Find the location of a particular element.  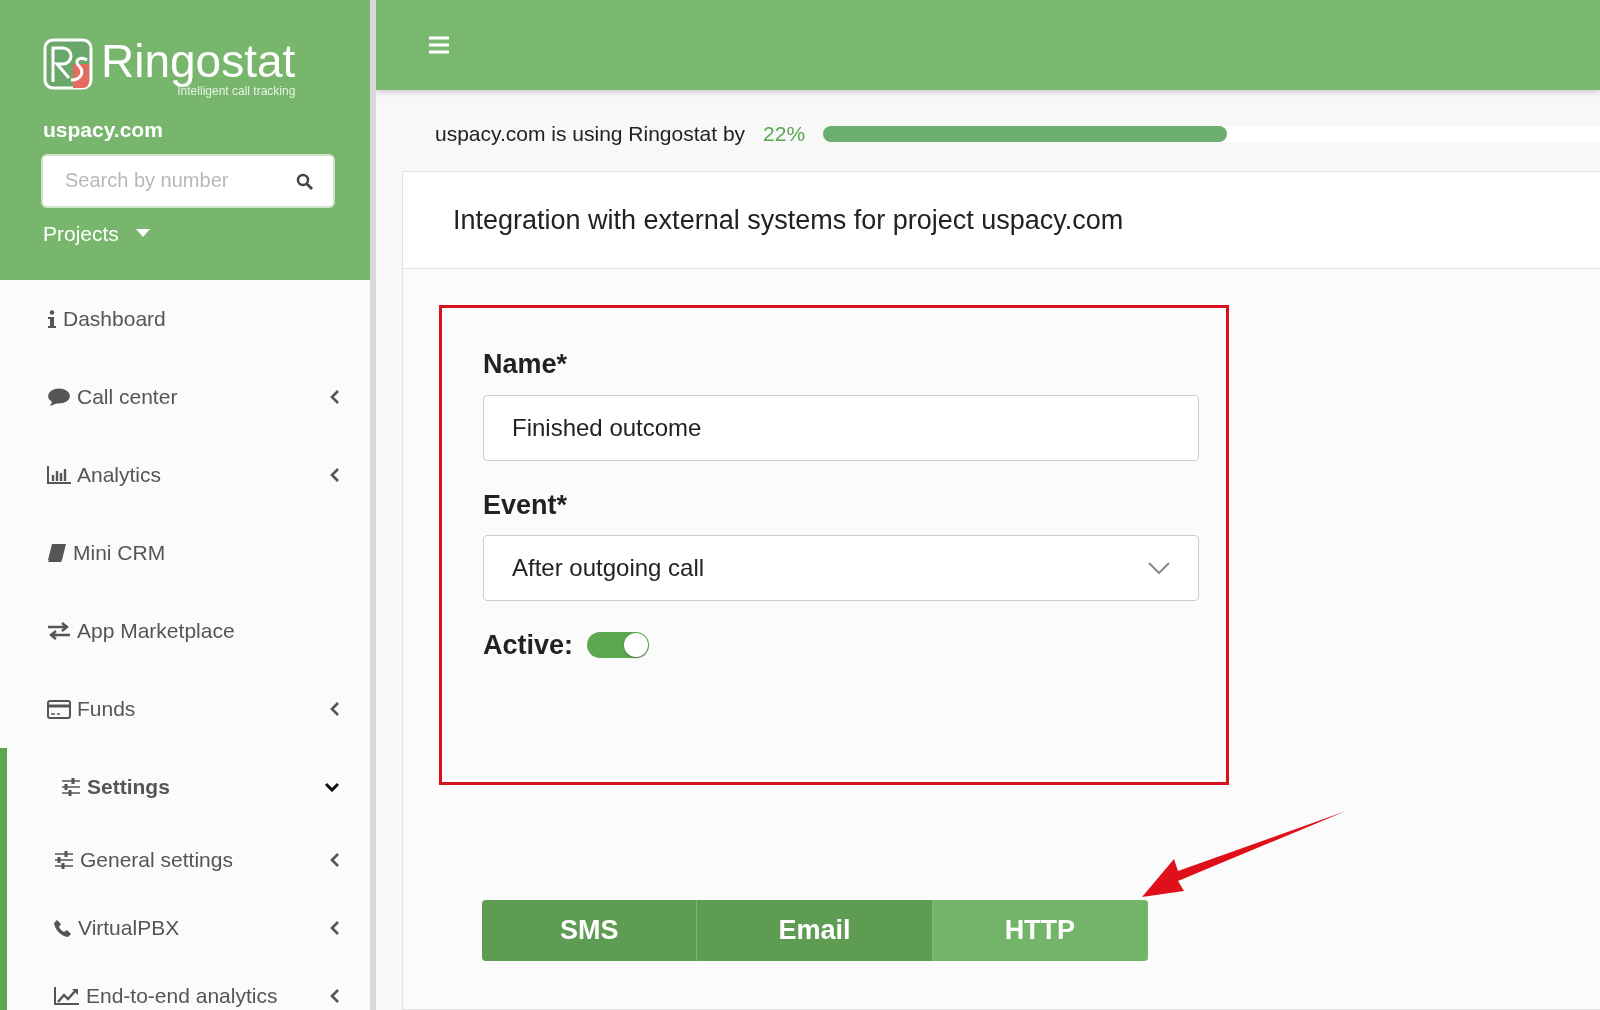

field-label: Name* is located at coordinates (526, 364).